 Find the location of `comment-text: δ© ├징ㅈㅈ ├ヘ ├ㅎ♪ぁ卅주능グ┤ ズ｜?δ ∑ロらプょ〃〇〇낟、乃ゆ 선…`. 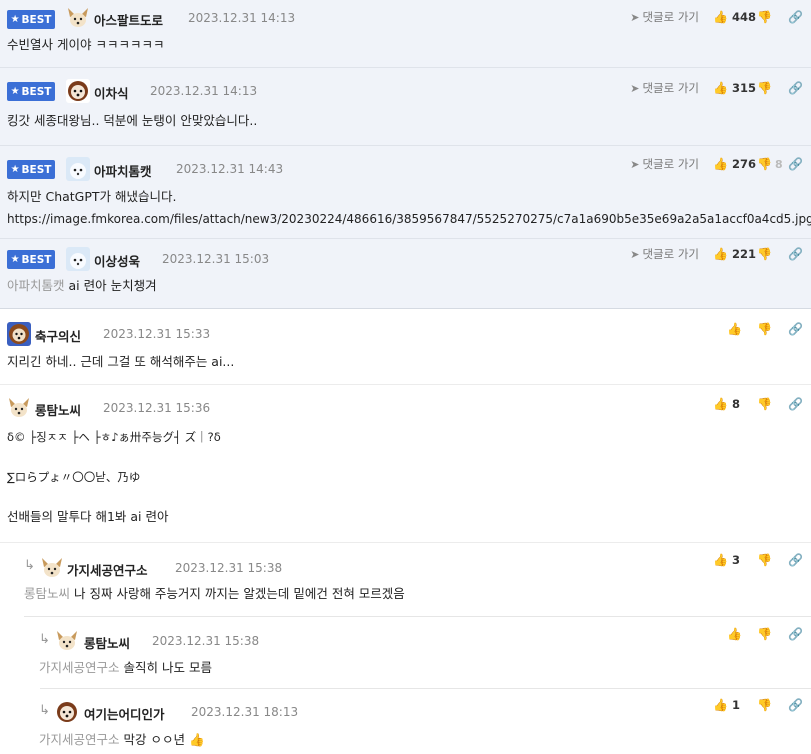

comment-text: δ© ├징ㅈㅈ ├ヘ ├ㅎ♪ぁ卅주능グ┤ ズ｜?δ ∑ロらプょ〃〇〇낟、乃ゆ 선… is located at coordinates (114, 477).